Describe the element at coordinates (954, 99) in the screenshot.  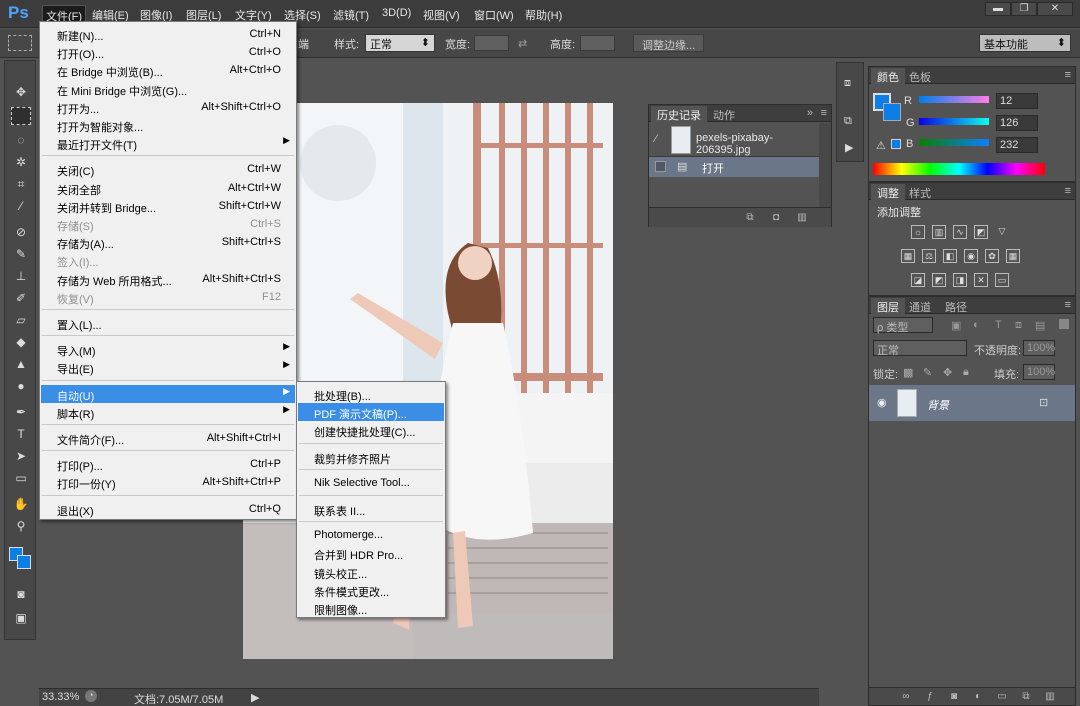
I see `channel-r-slider` at that location.